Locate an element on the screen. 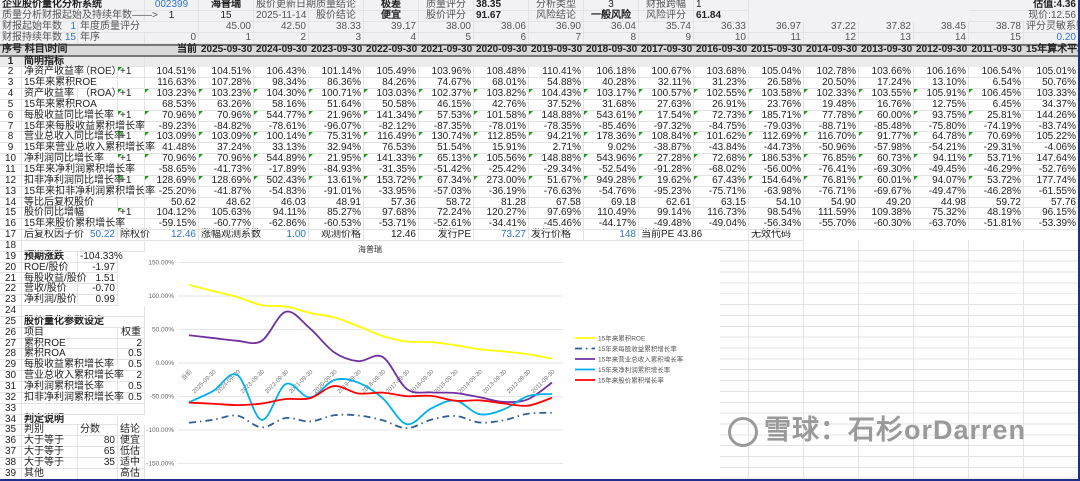  value-cell: -55.70% is located at coordinates (831, 225).